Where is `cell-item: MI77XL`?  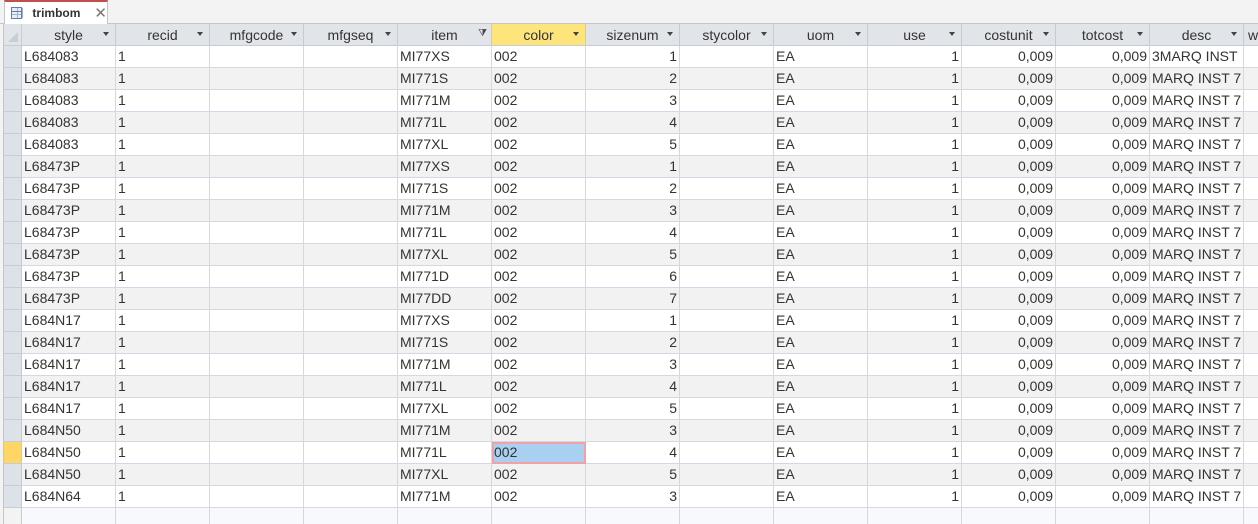
cell-item: MI77XL is located at coordinates (445, 255).